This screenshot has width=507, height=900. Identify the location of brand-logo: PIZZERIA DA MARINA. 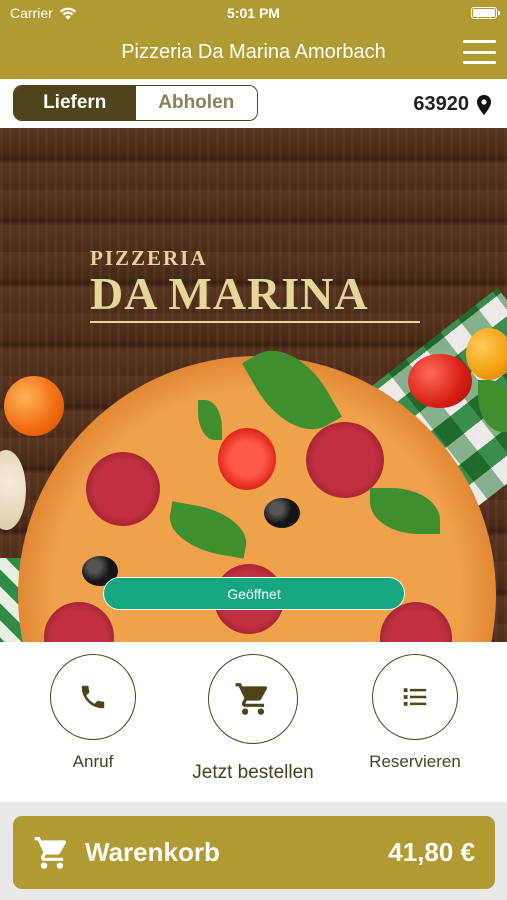
(255, 284).